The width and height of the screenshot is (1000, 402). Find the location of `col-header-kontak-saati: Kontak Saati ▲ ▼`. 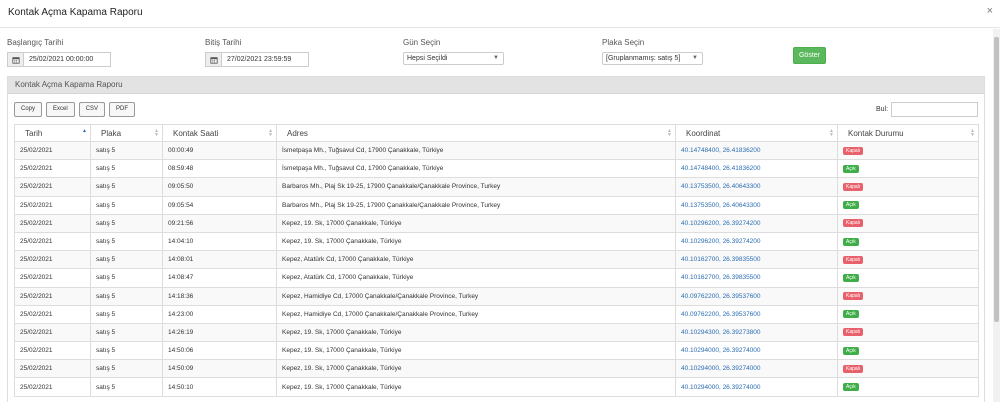

col-header-kontak-saati: Kontak Saati ▲ ▼ is located at coordinates (219, 133).